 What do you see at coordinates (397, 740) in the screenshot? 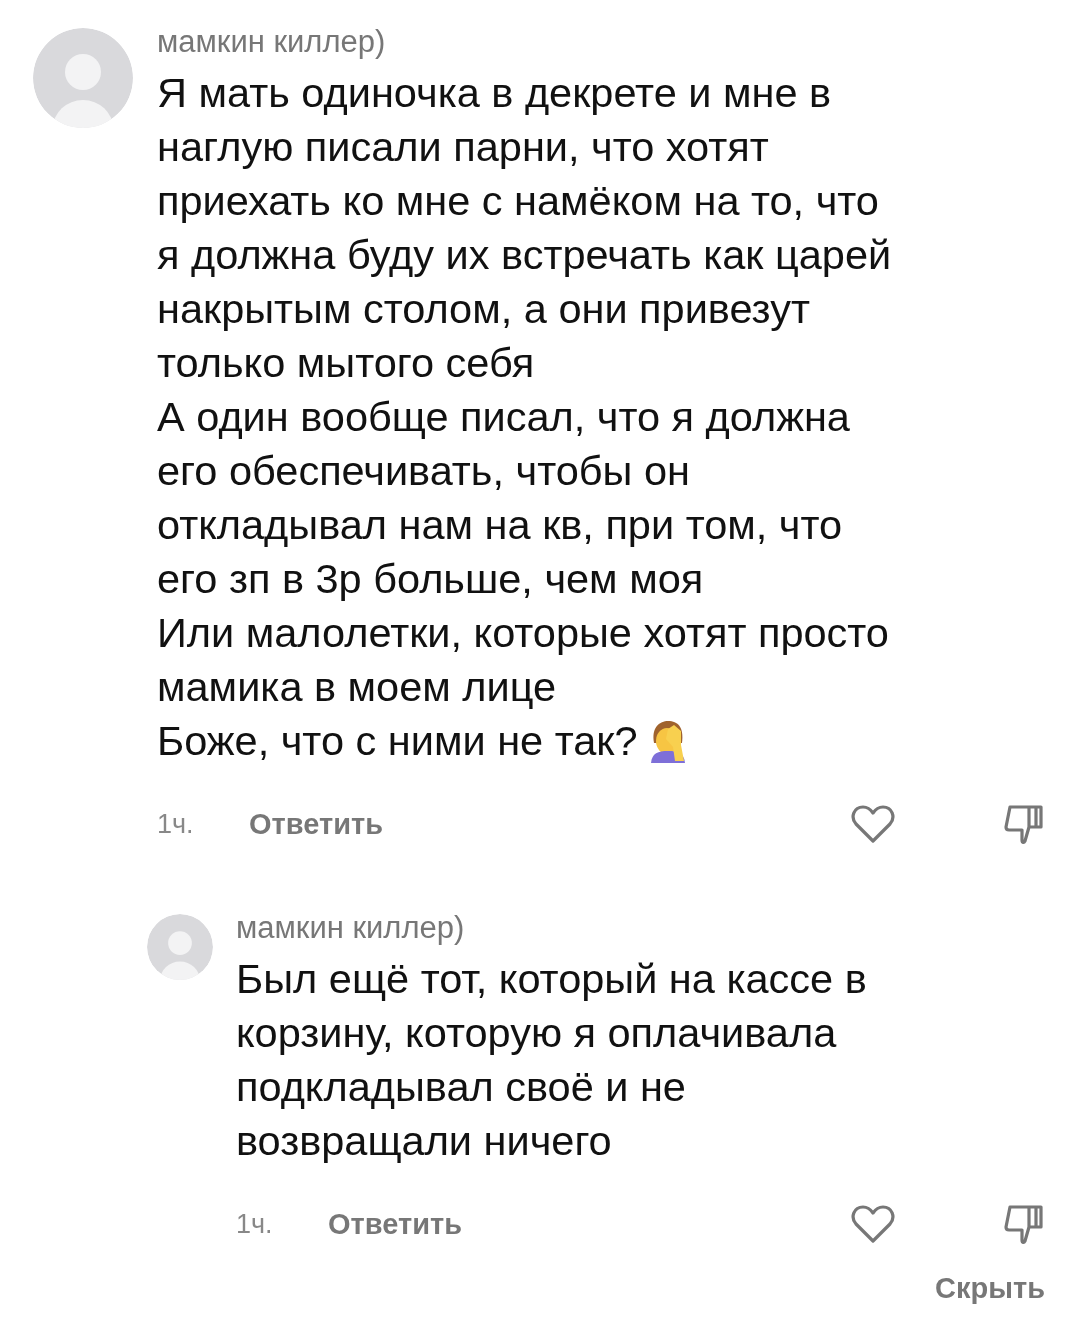
I see `comment-text: Боже, что с ними не так?` at bounding box center [397, 740].